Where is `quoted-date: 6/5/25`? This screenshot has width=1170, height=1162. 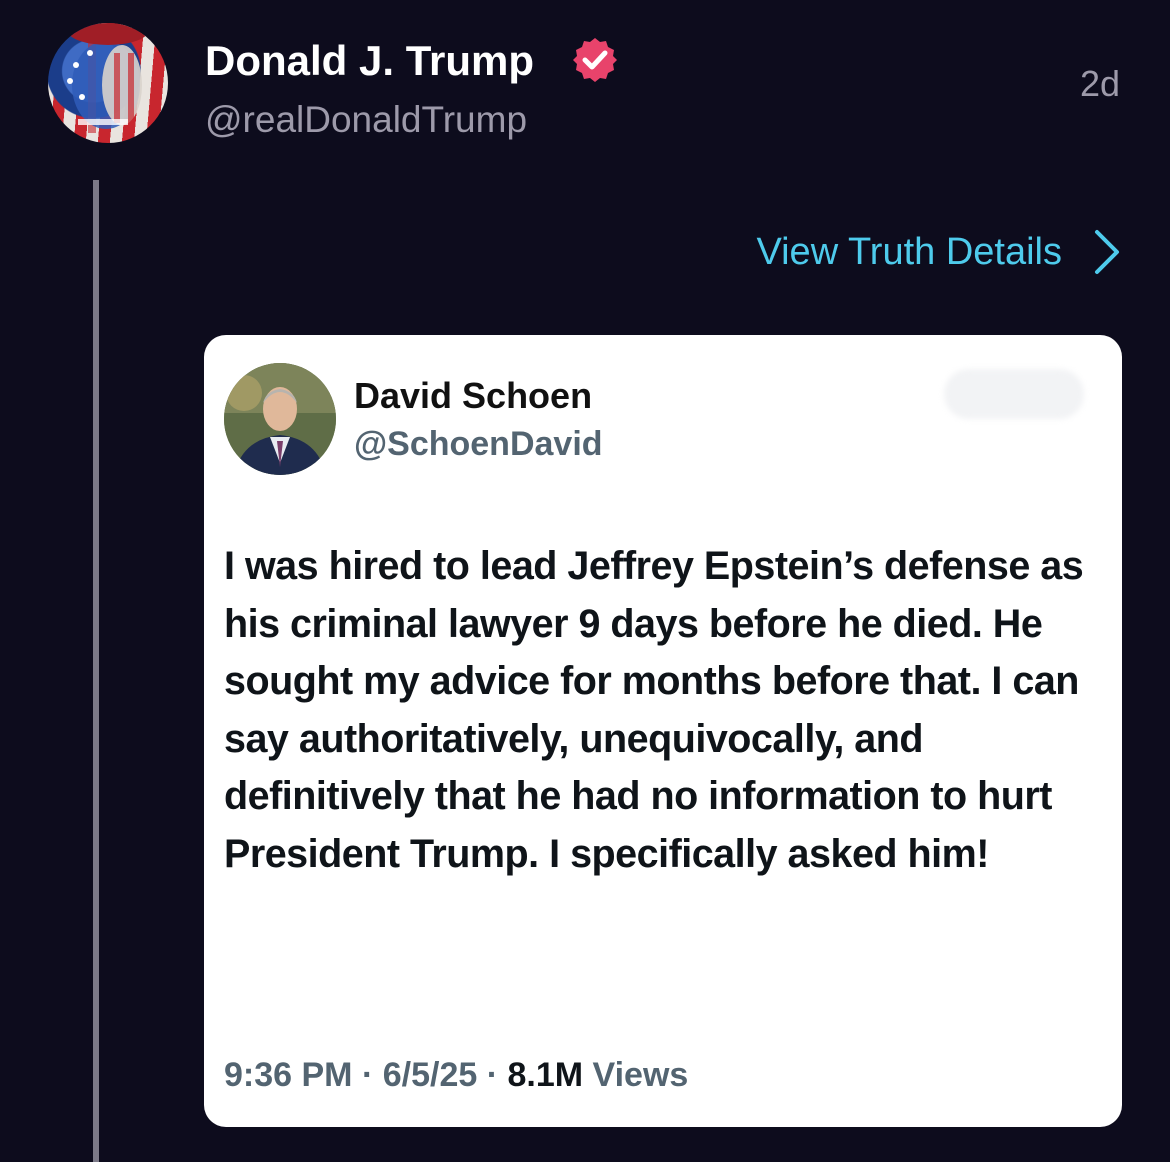 quoted-date: 6/5/25 is located at coordinates (430, 1075).